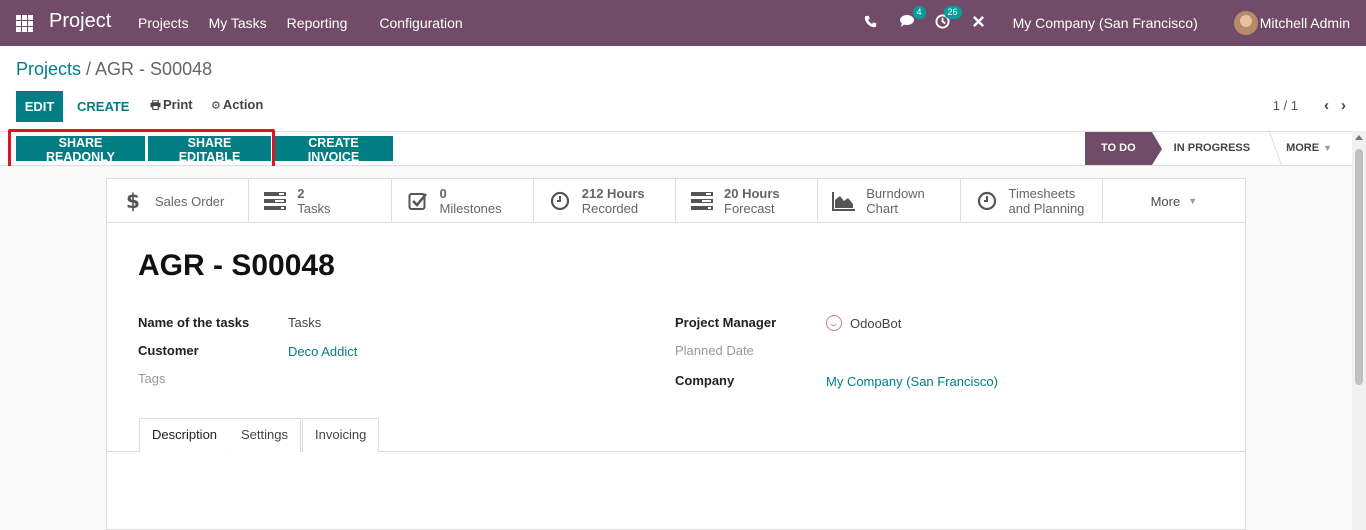 The height and width of the screenshot is (530, 1366). What do you see at coordinates (80, 21) in the screenshot?
I see `app-name: Project` at bounding box center [80, 21].